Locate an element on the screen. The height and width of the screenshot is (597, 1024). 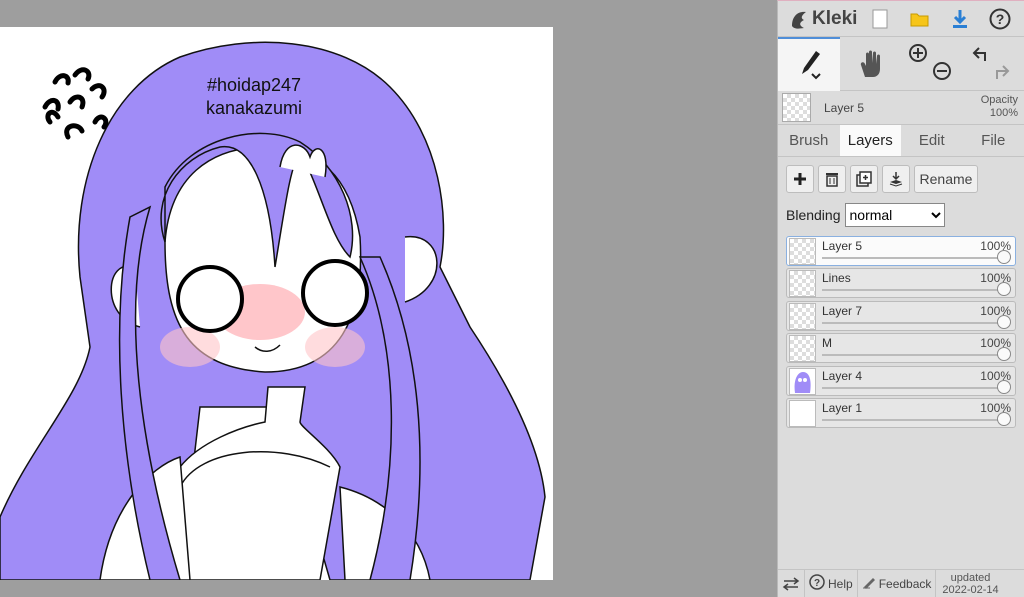
layer-item: Layer 4 100% is located at coordinates (901, 380).